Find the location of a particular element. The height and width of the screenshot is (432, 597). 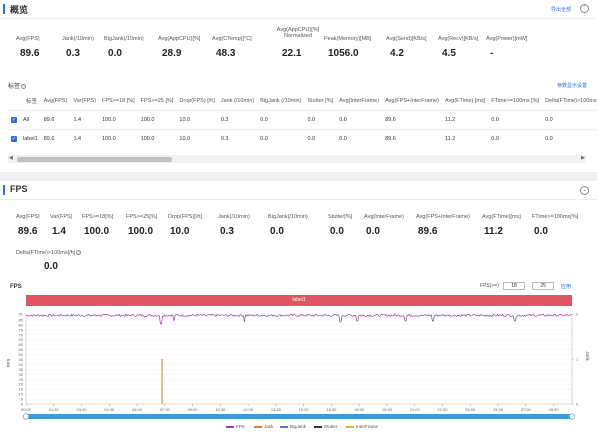

table-cell: 0.3 is located at coordinates (237, 119).